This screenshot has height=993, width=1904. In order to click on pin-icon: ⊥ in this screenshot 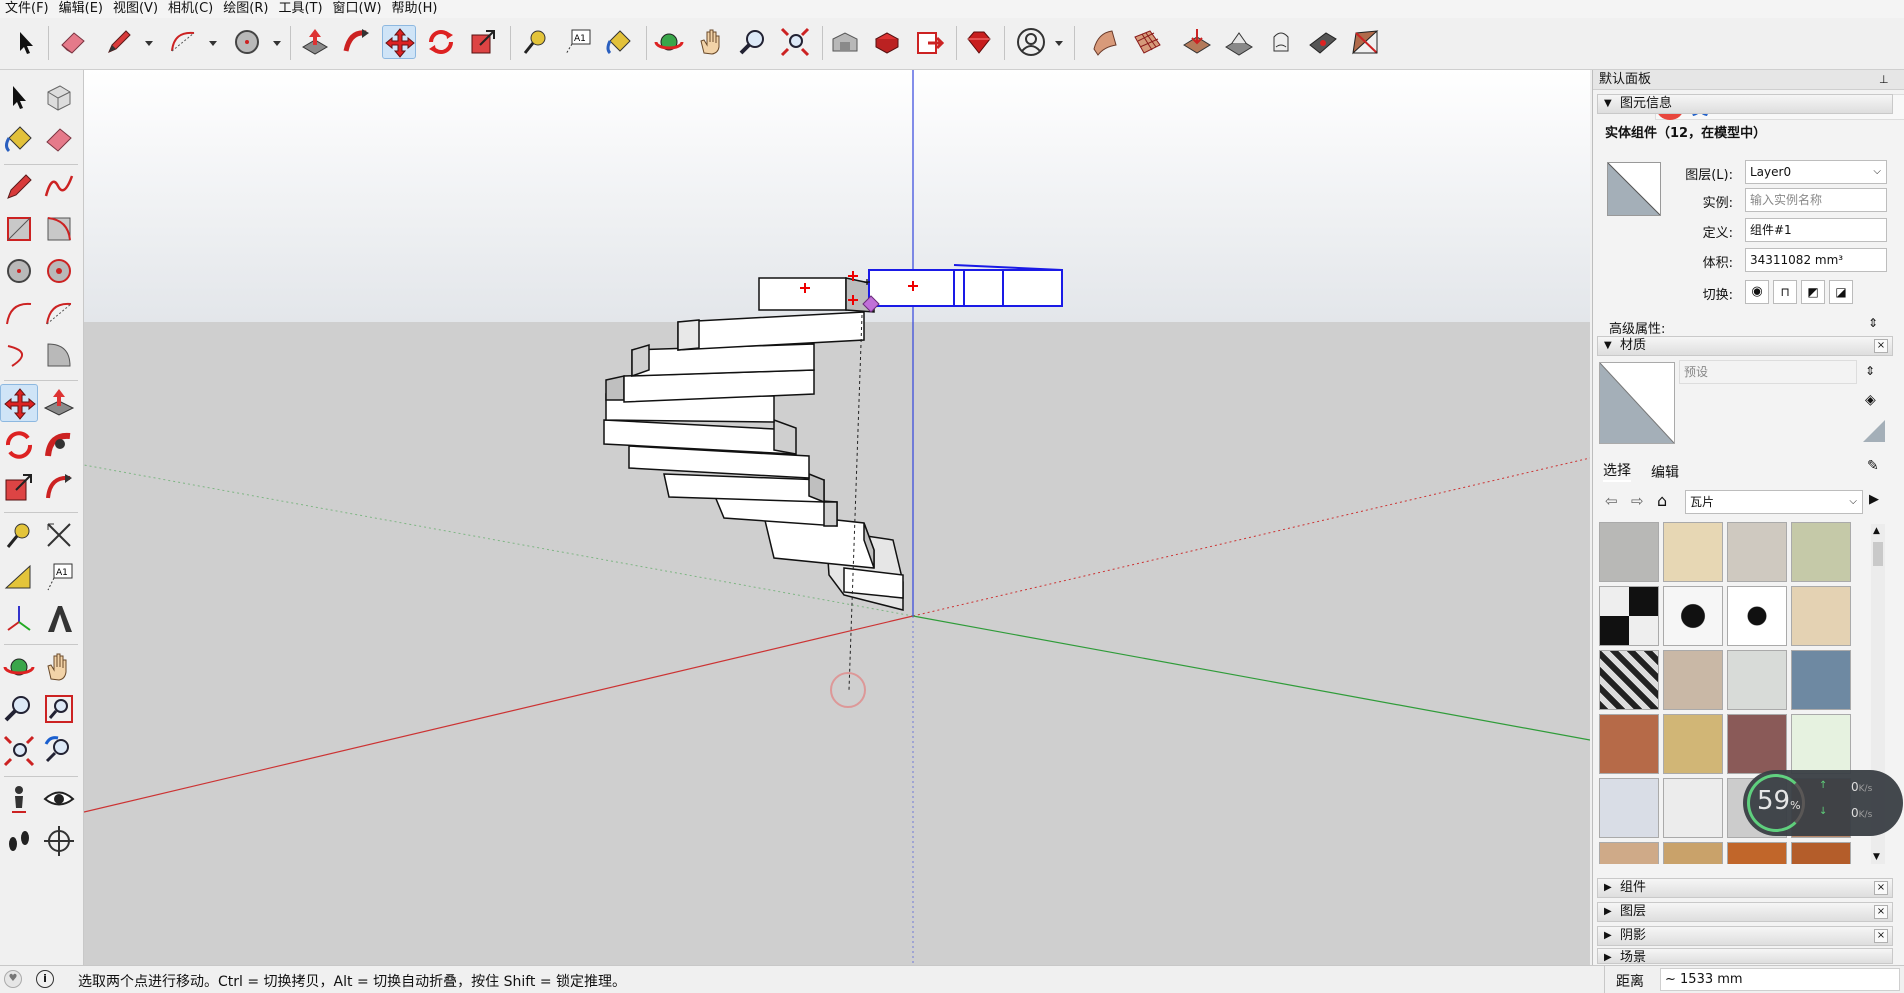, I will do `click(1884, 79)`.